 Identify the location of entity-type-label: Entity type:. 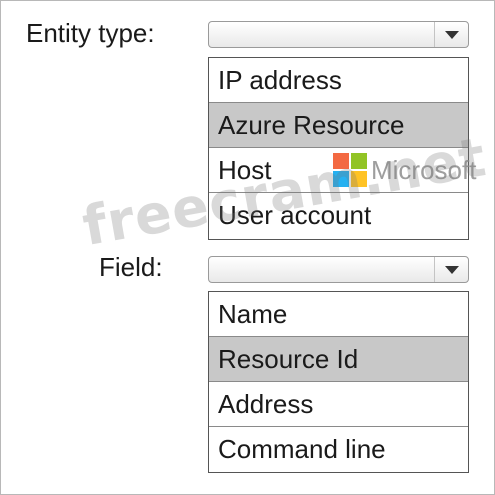
(90, 33).